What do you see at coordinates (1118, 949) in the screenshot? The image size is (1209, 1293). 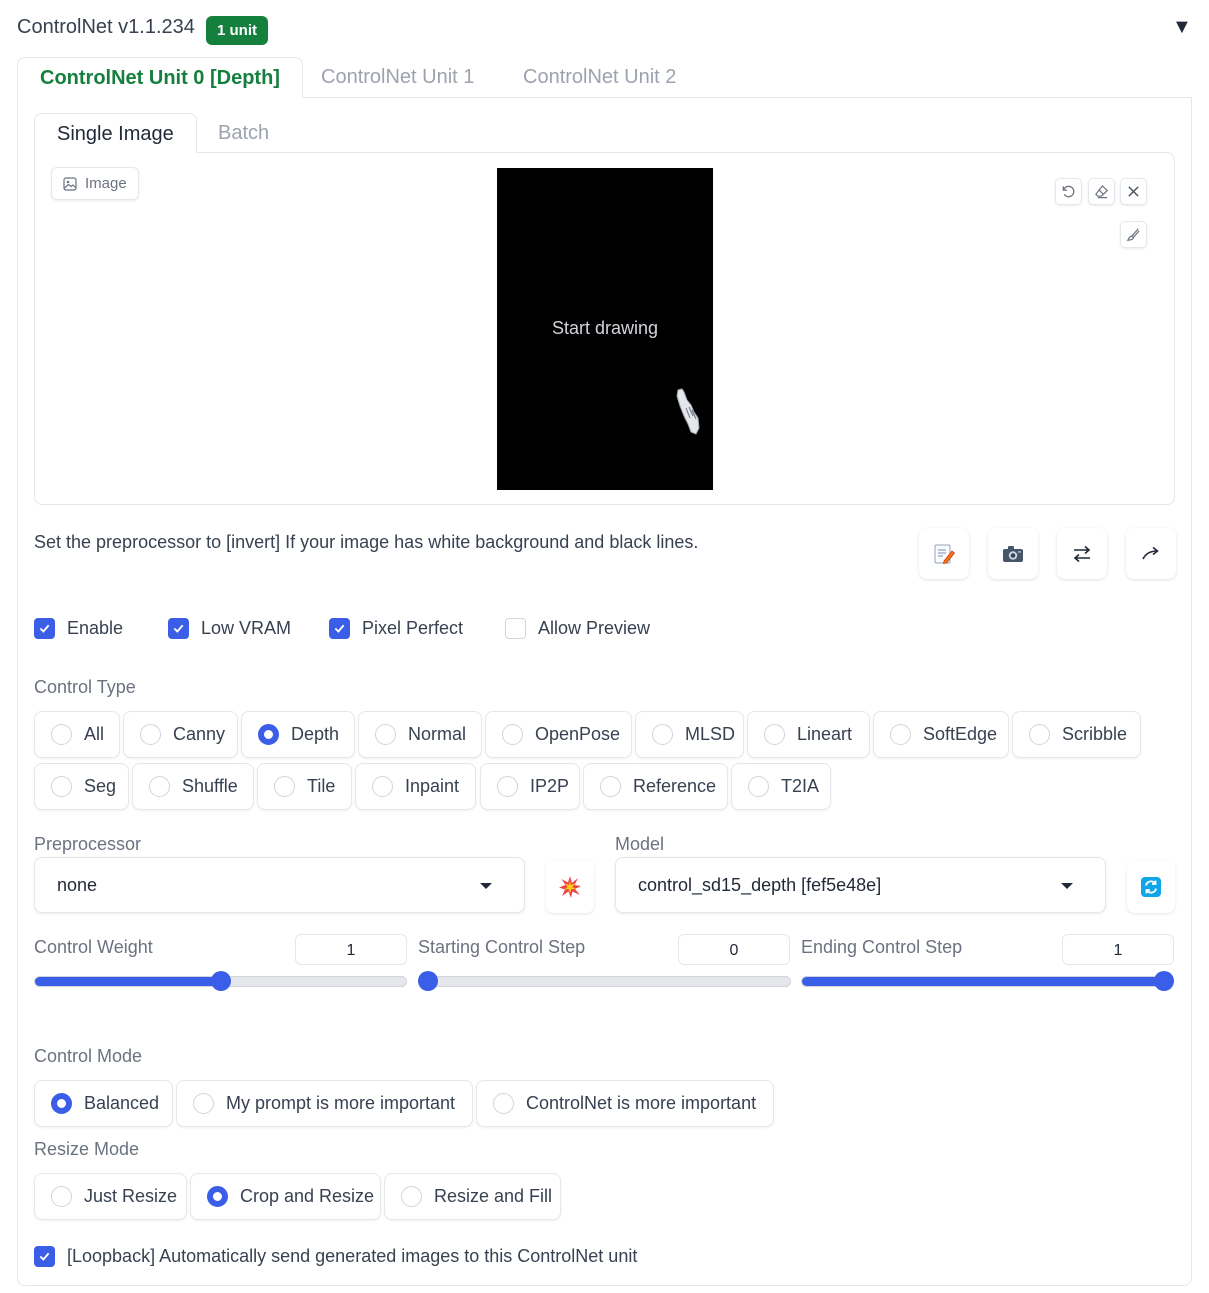 I see `ending-step-input: 1` at bounding box center [1118, 949].